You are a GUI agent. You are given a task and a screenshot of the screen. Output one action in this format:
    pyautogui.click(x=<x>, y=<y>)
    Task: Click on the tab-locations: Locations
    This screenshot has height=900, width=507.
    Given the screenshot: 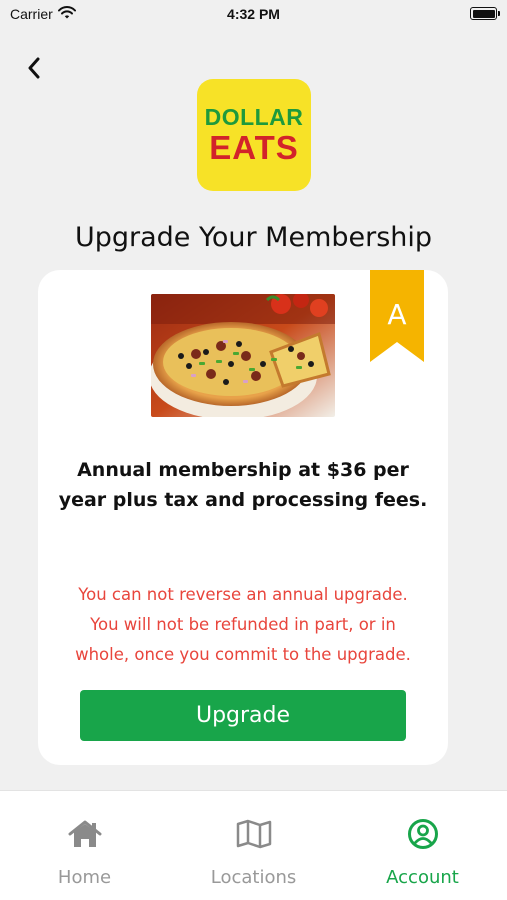 What is the action you would take?
    pyautogui.click(x=253, y=845)
    